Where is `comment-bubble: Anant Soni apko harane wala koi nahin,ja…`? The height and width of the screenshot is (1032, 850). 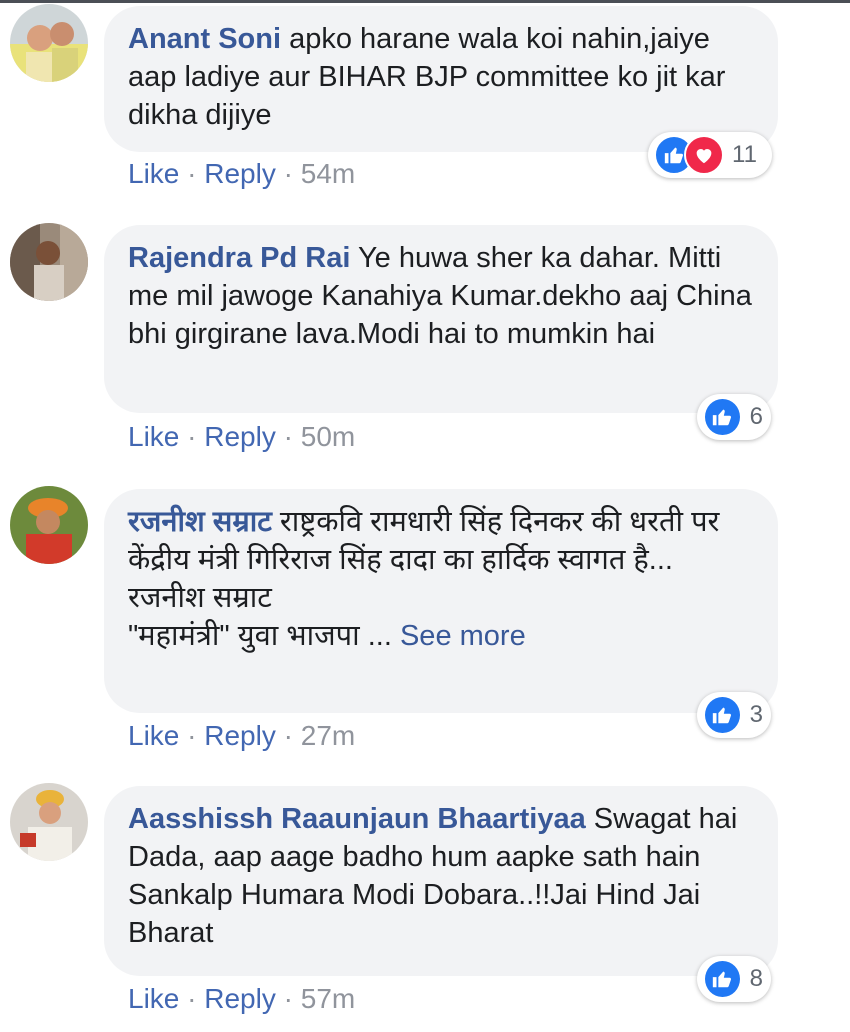
comment-bubble: Anant Soni apko harane wala koi nahin,ja… is located at coordinates (441, 79).